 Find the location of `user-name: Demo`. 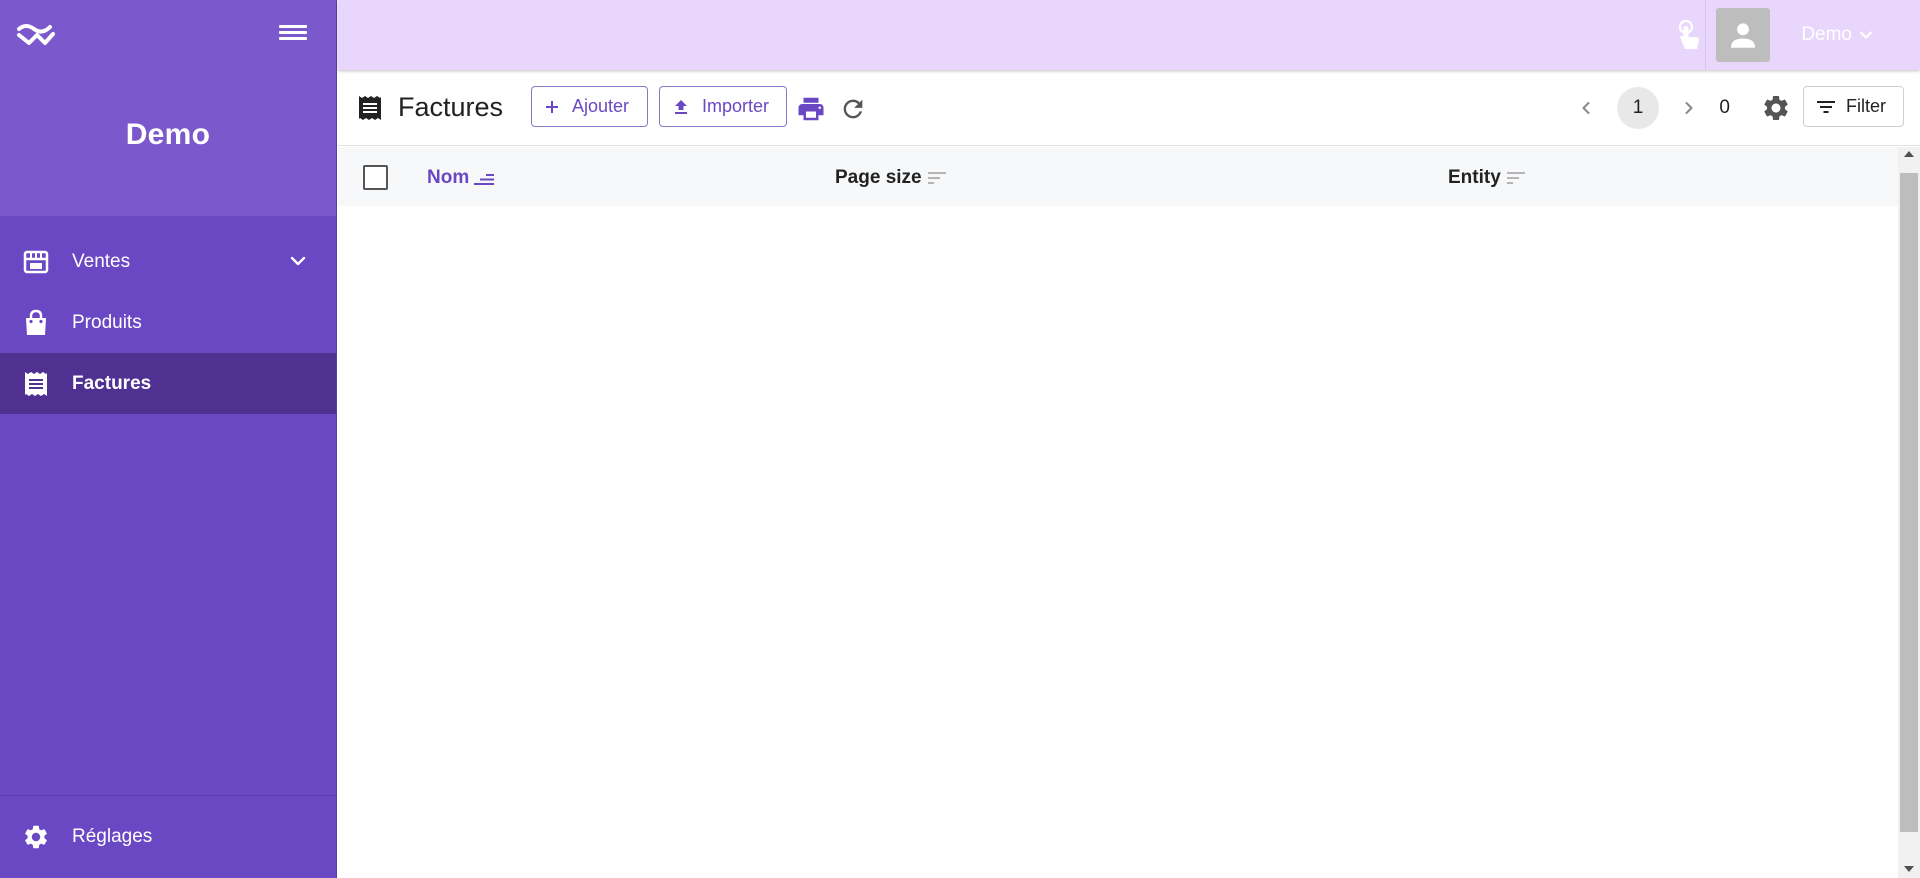

user-name: Demo is located at coordinates (1826, 34).